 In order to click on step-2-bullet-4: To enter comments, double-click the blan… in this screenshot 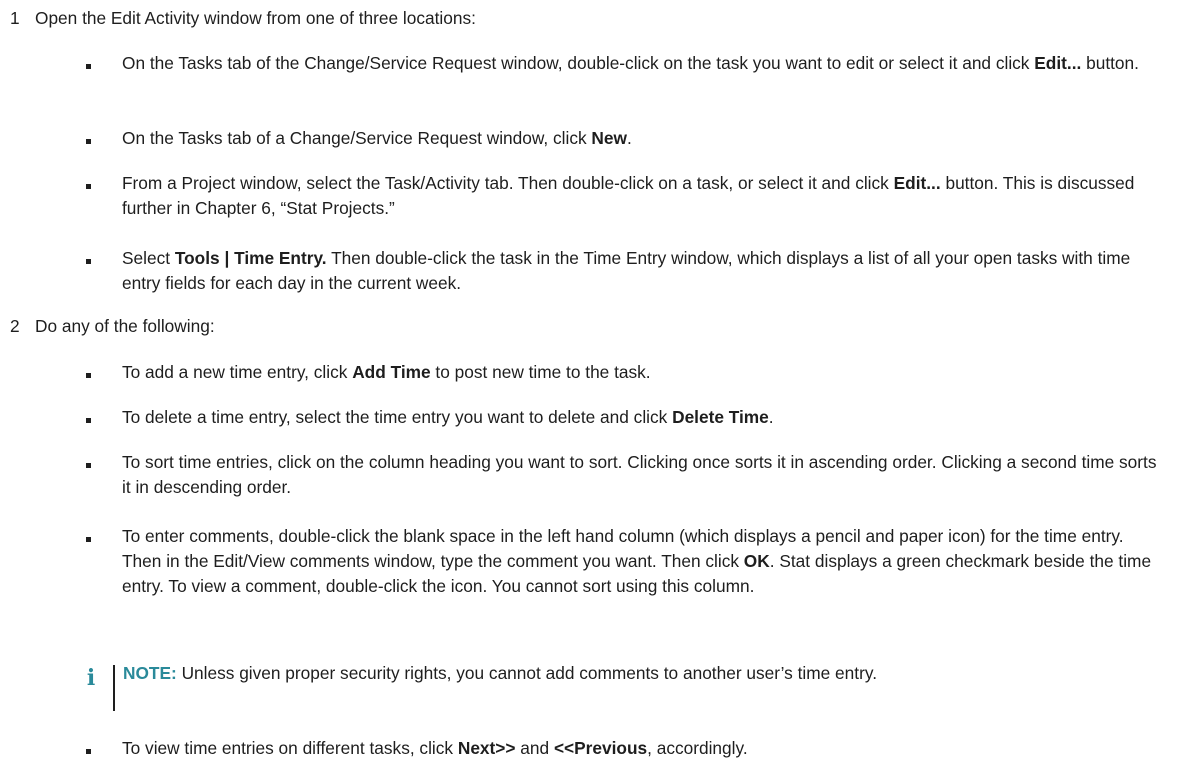, I will do `click(642, 561)`.